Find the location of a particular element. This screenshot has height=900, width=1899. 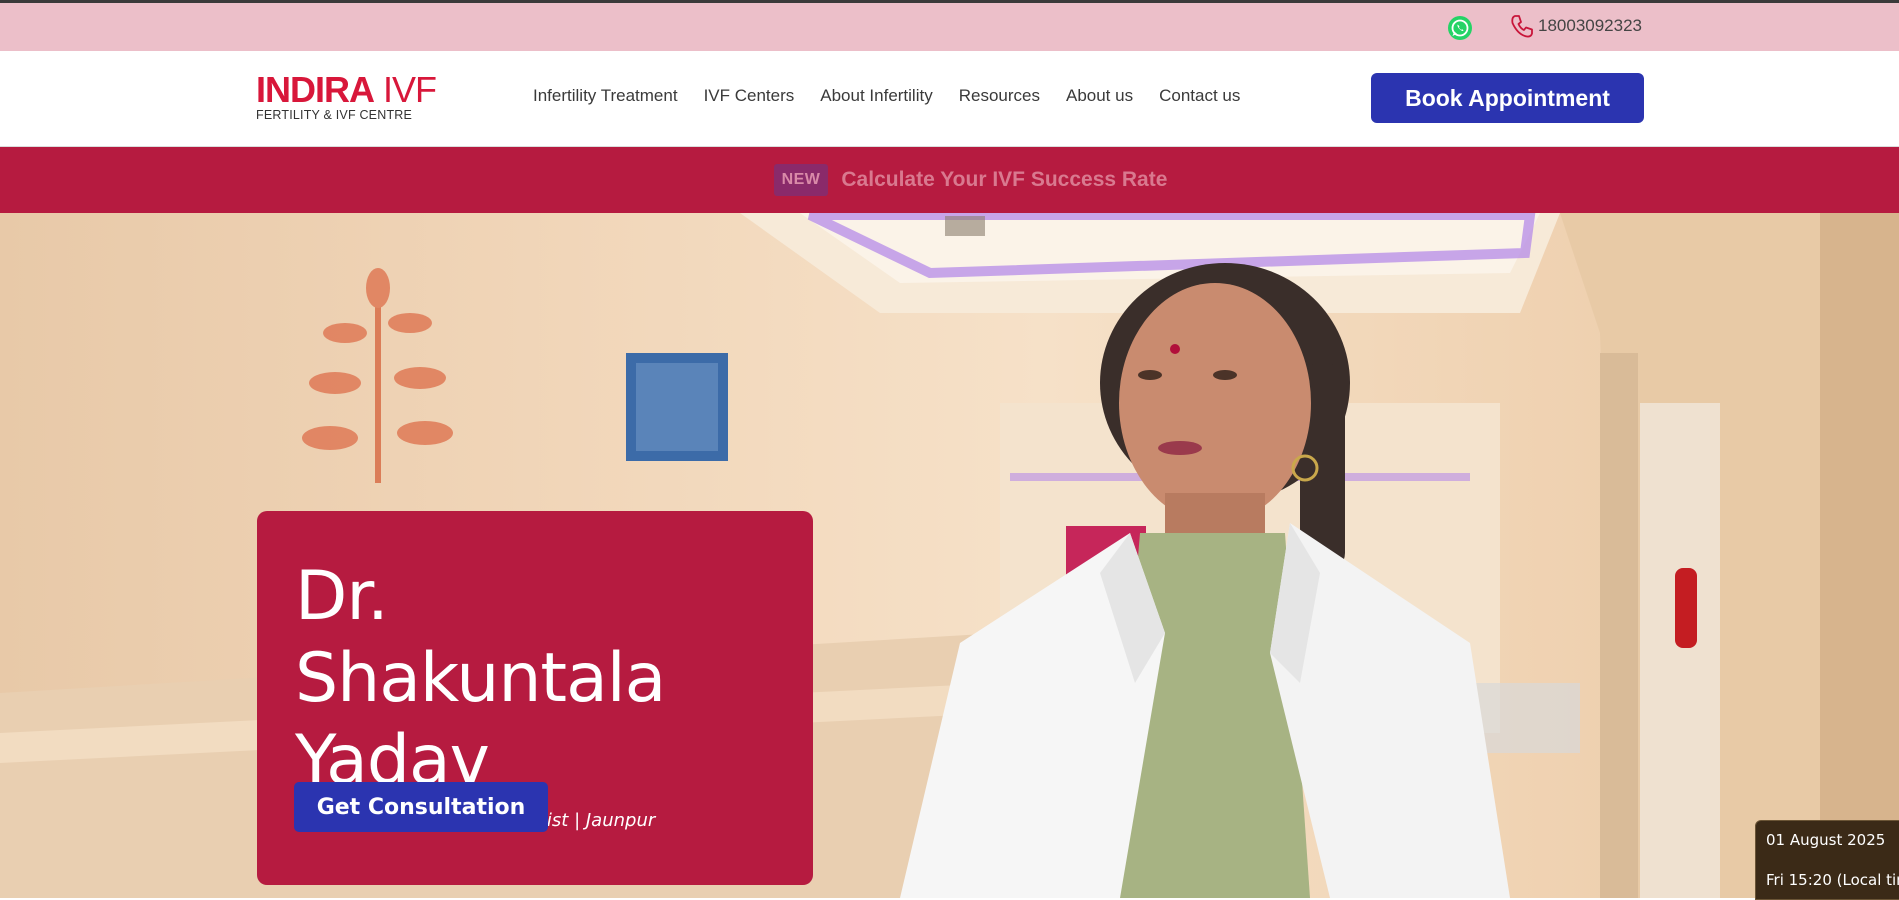

nav-infertility-treatment: Infertility Treatment is located at coordinates (605, 96).